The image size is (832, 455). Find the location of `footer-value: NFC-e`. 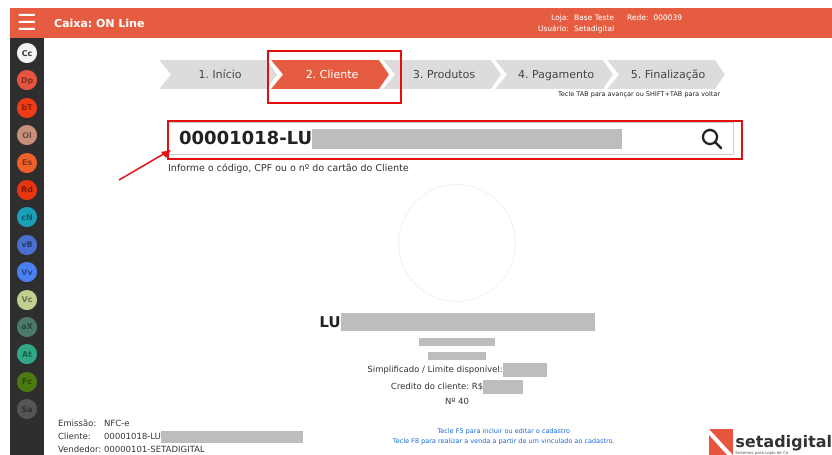

footer-value: NFC-e is located at coordinates (117, 423).